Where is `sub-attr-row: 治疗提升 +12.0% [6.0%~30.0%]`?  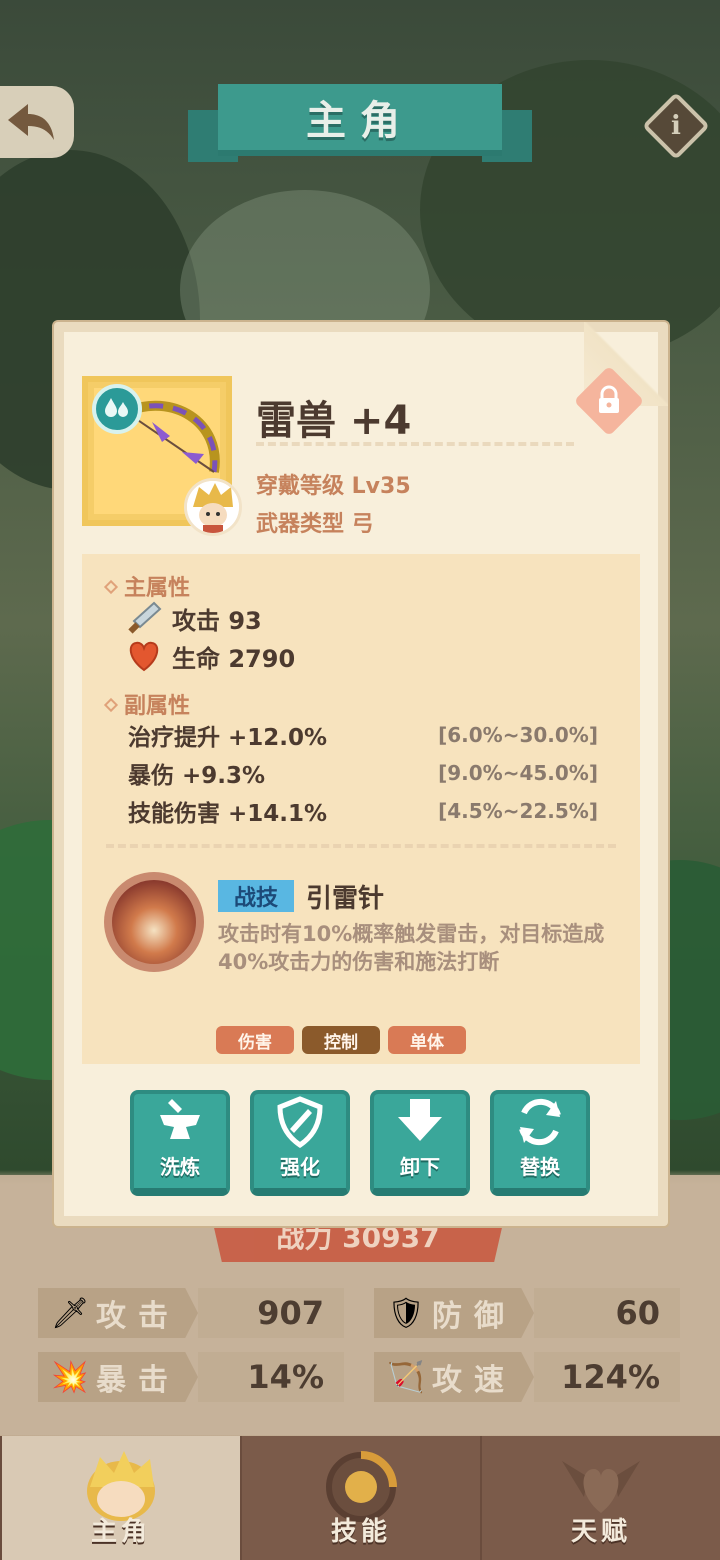
sub-attr-row: 治疗提升 +12.0% [6.0%~30.0%] is located at coordinates (363, 737).